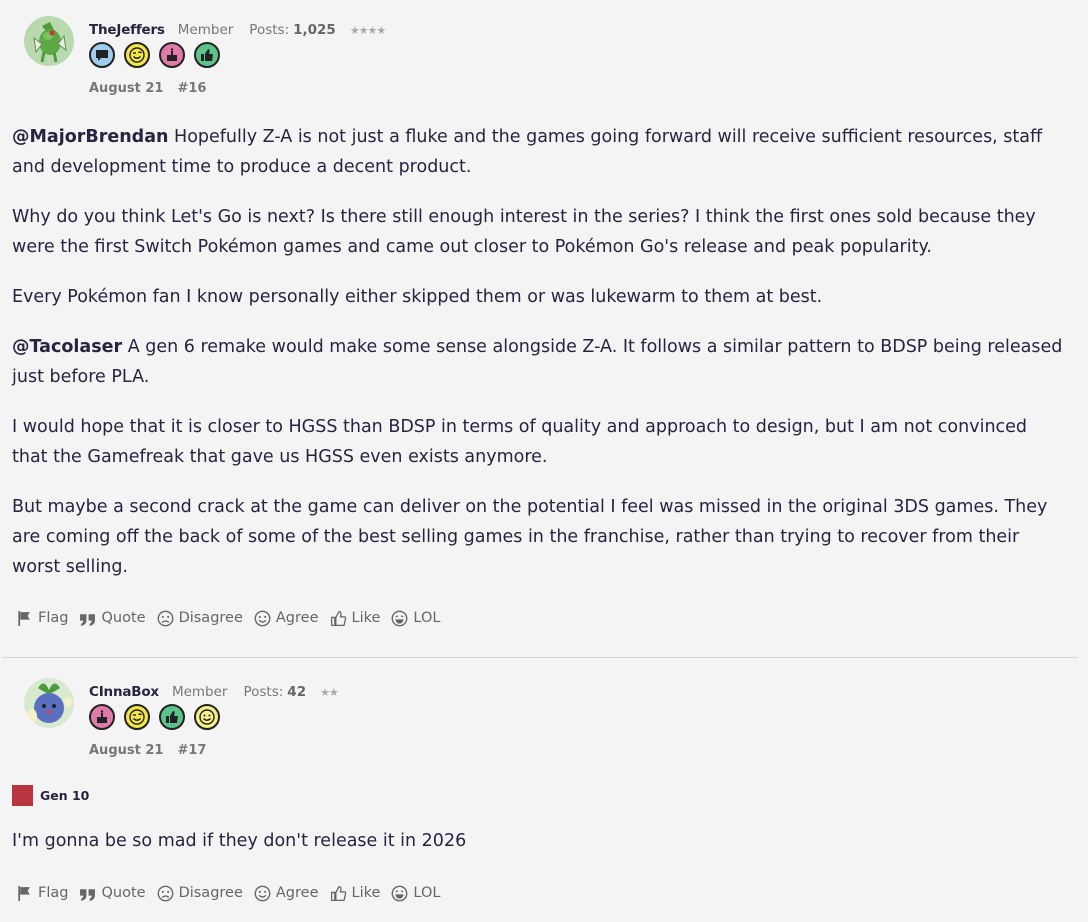  What do you see at coordinates (329, 692) in the screenshot?
I see `rank-stars: ★★` at bounding box center [329, 692].